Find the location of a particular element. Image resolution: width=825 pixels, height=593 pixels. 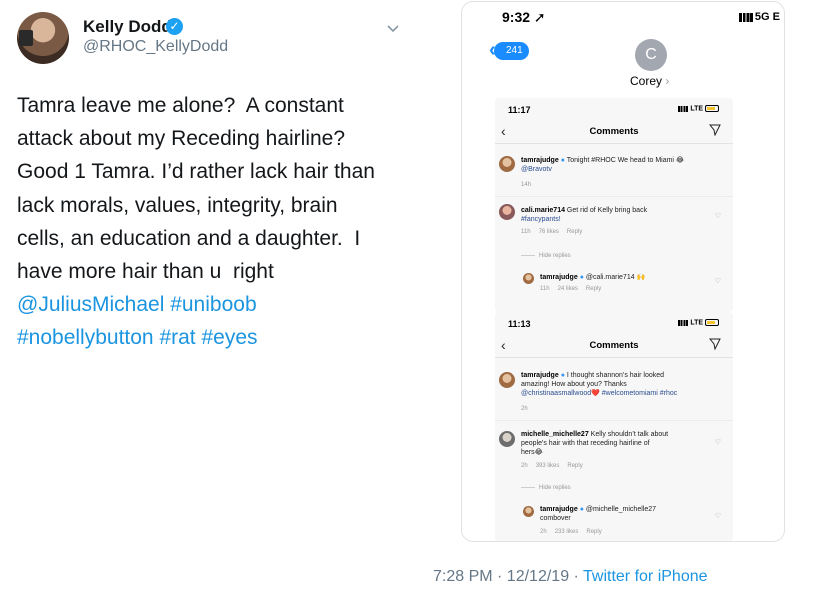

comment-meta: 11h 76 likes Reply is located at coordinates (555, 232).